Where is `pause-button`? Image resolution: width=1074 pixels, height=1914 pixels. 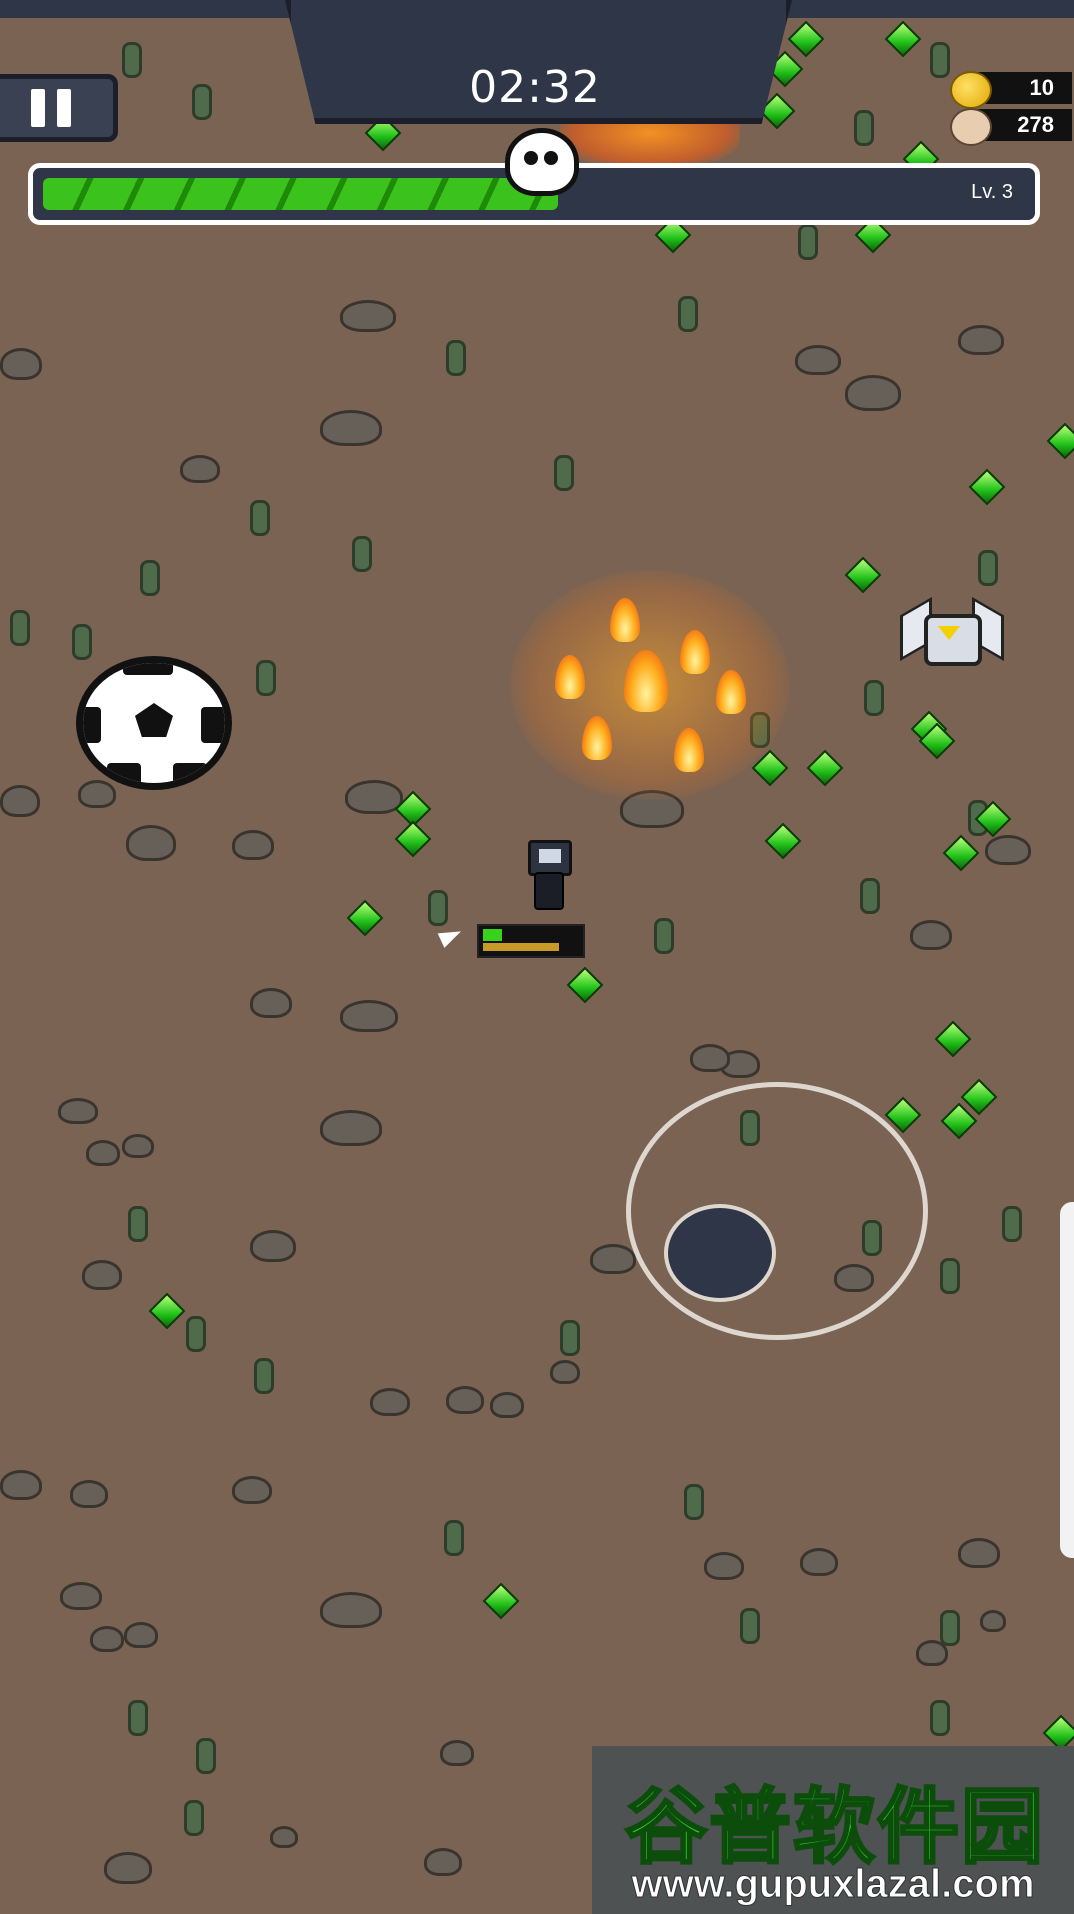
pause-button is located at coordinates (59, 108).